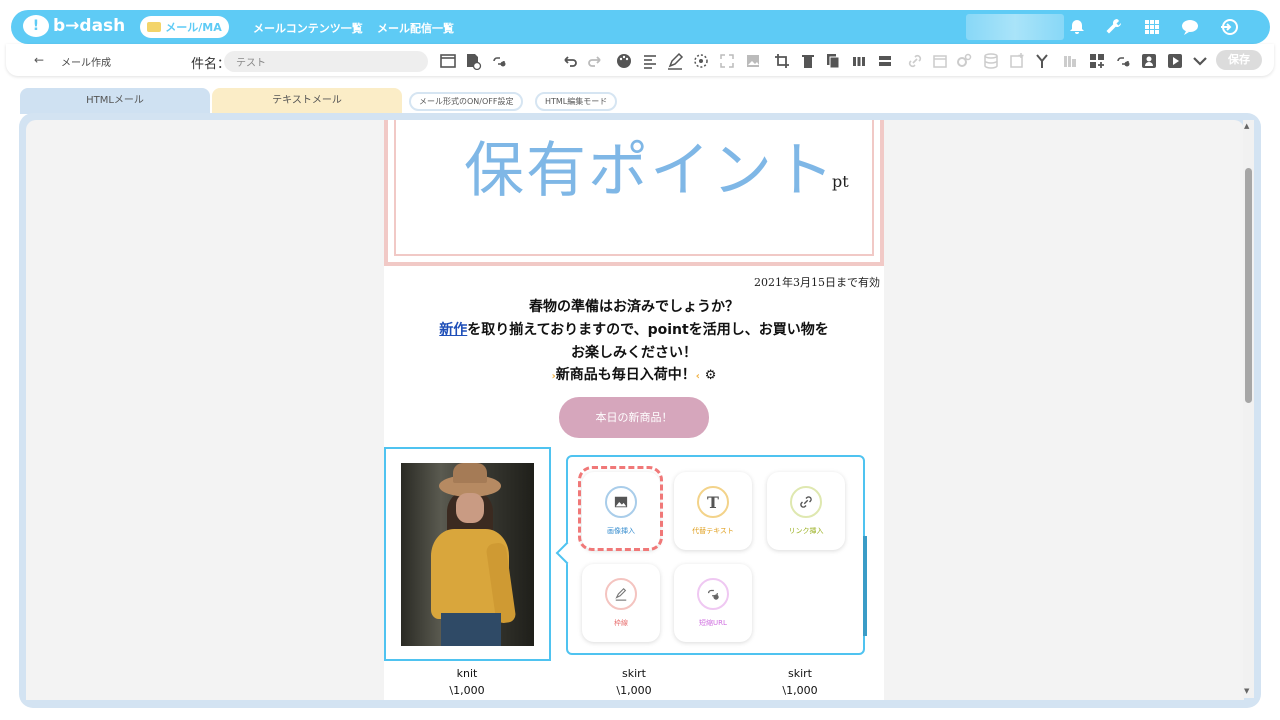  What do you see at coordinates (940, 61) in the screenshot?
I see `calendar-icon` at bounding box center [940, 61].